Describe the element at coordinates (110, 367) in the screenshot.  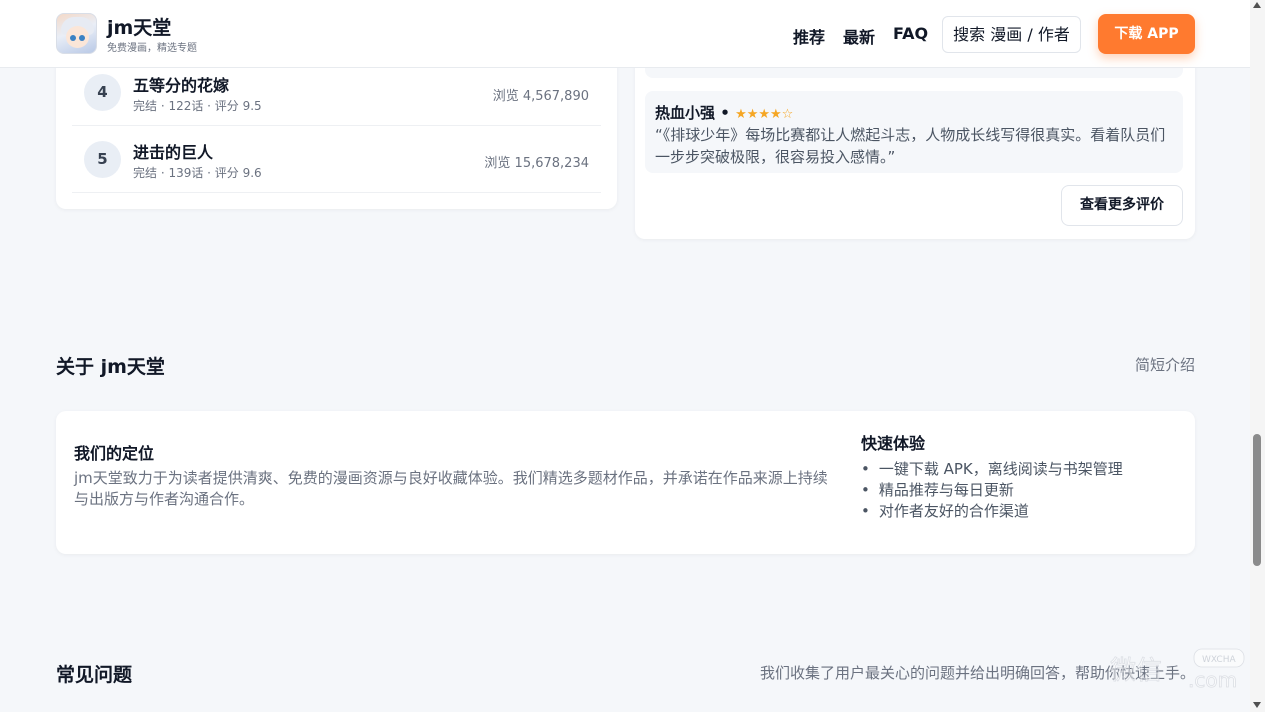
I see `about-section-title: 关于 jm天堂` at that location.